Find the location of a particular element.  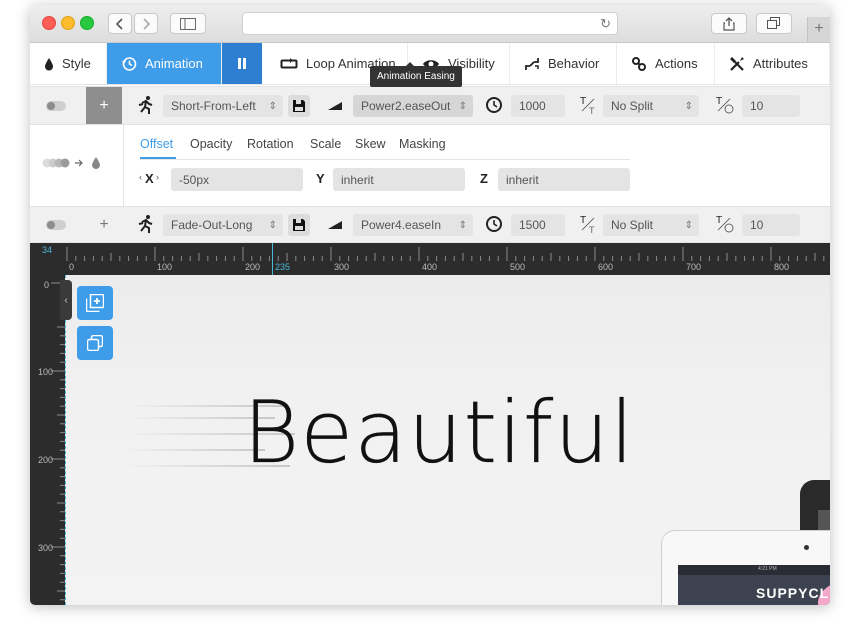

split-text-icon: TT is located at coordinates (587, 105).